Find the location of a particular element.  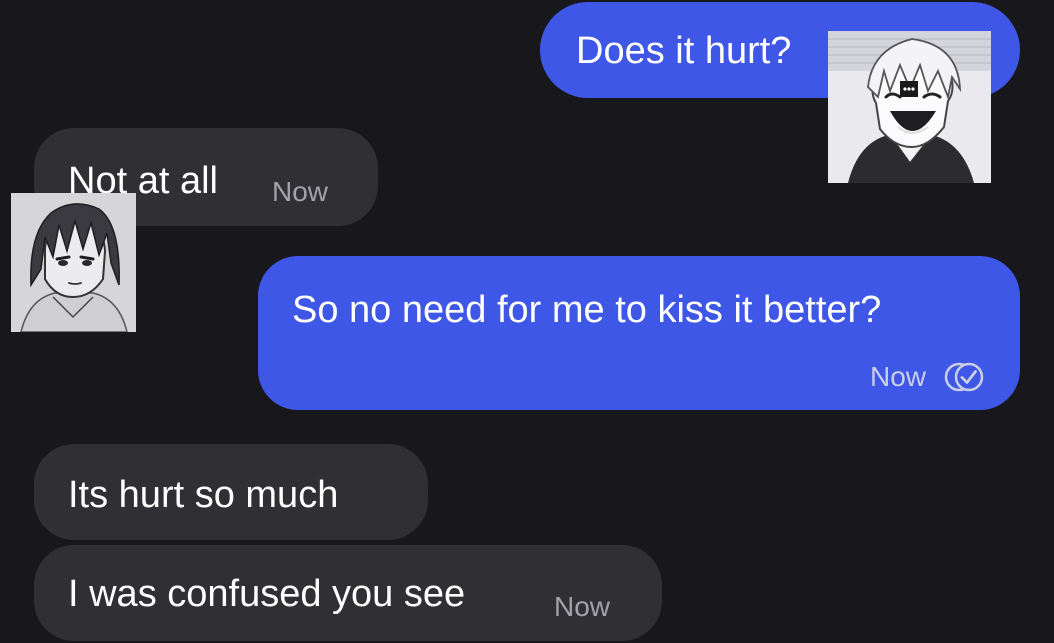

manga-character-dark-hair-avatar is located at coordinates (73, 262).